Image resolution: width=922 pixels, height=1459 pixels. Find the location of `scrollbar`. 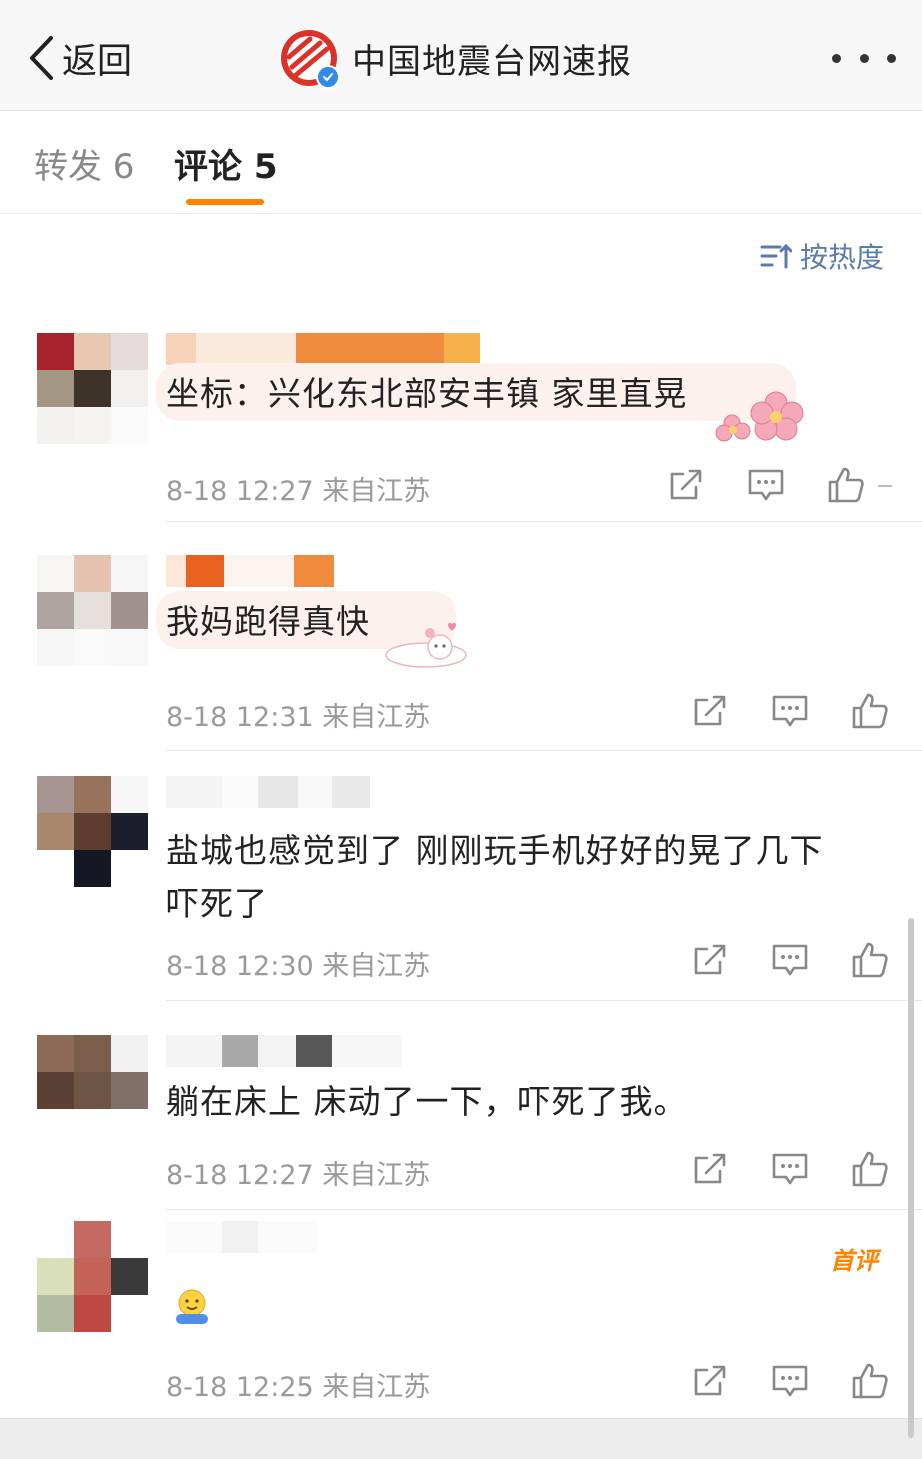

scrollbar is located at coordinates (911, 1178).